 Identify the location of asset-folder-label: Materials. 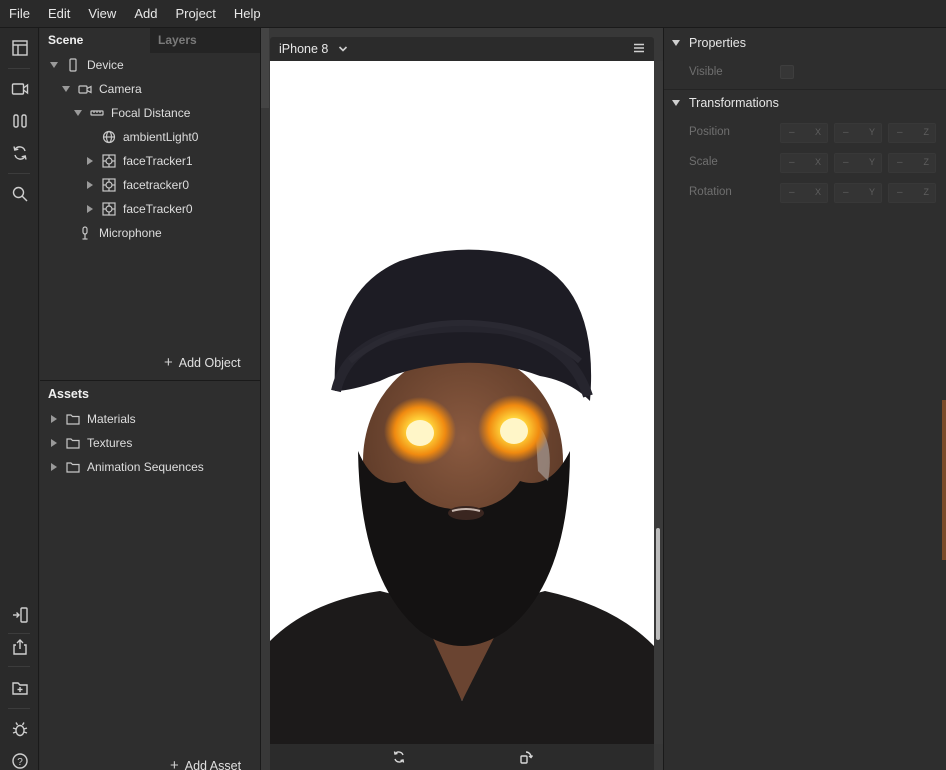
(111, 419).